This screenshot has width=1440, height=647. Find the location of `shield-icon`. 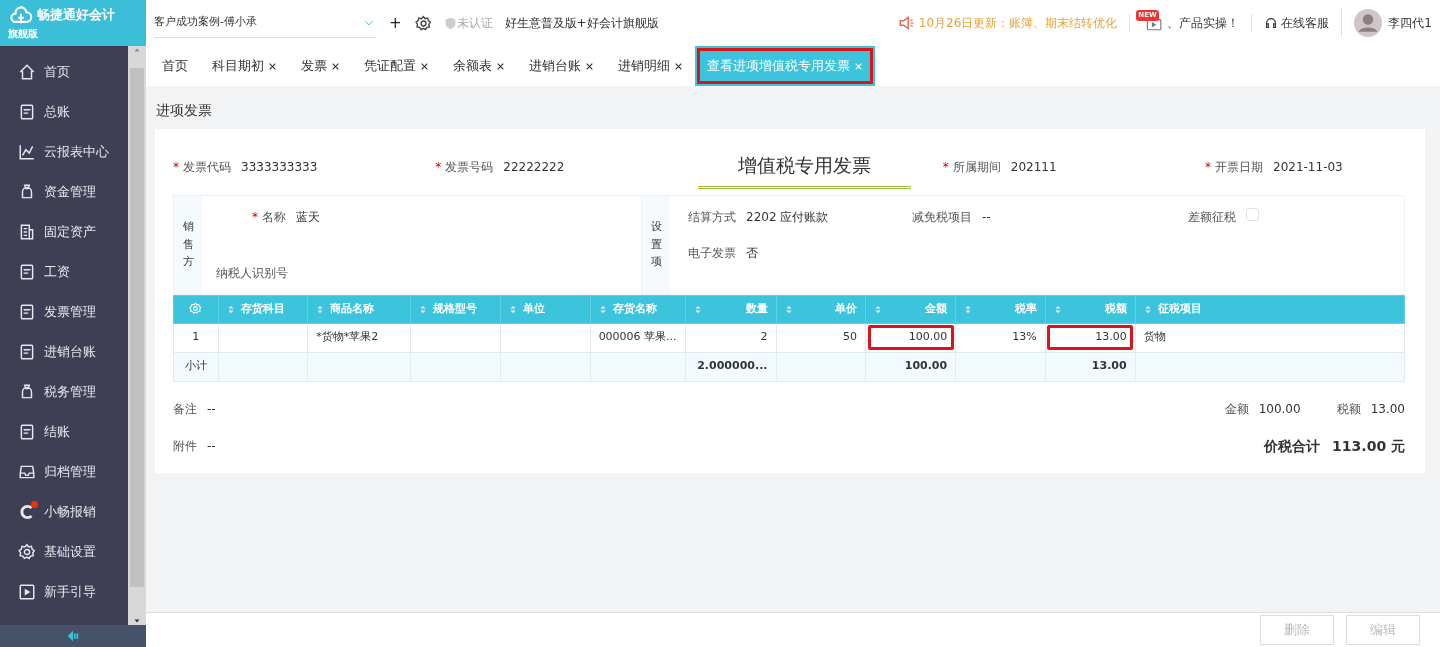

shield-icon is located at coordinates (450, 23).